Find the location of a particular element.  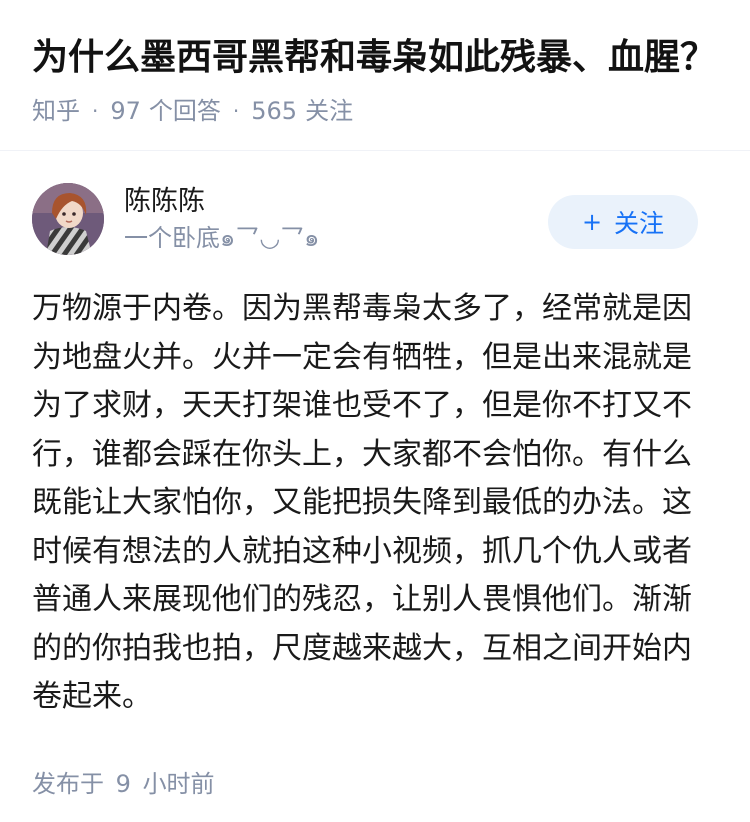

author-info: 陈陈陈 一个卧底๑乛◡乛๑ is located at coordinates (221, 219).